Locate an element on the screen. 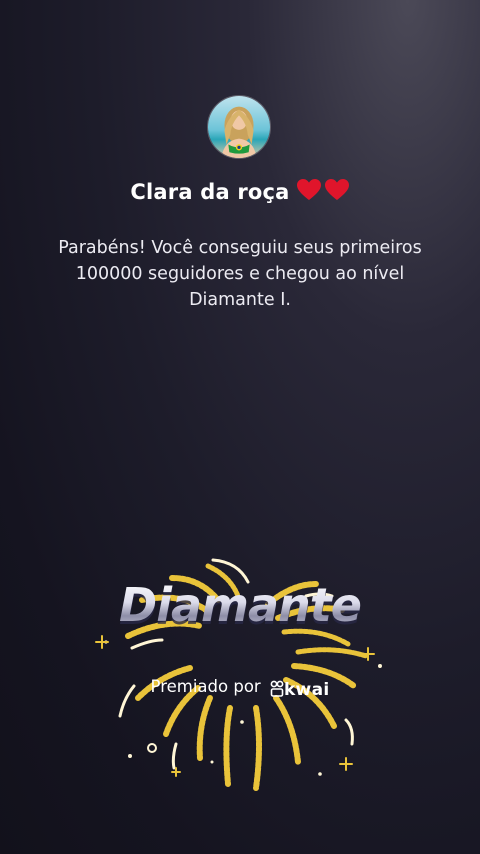 This screenshot has height=854, width=480. profile-name: Clara da roça is located at coordinates (240, 193).